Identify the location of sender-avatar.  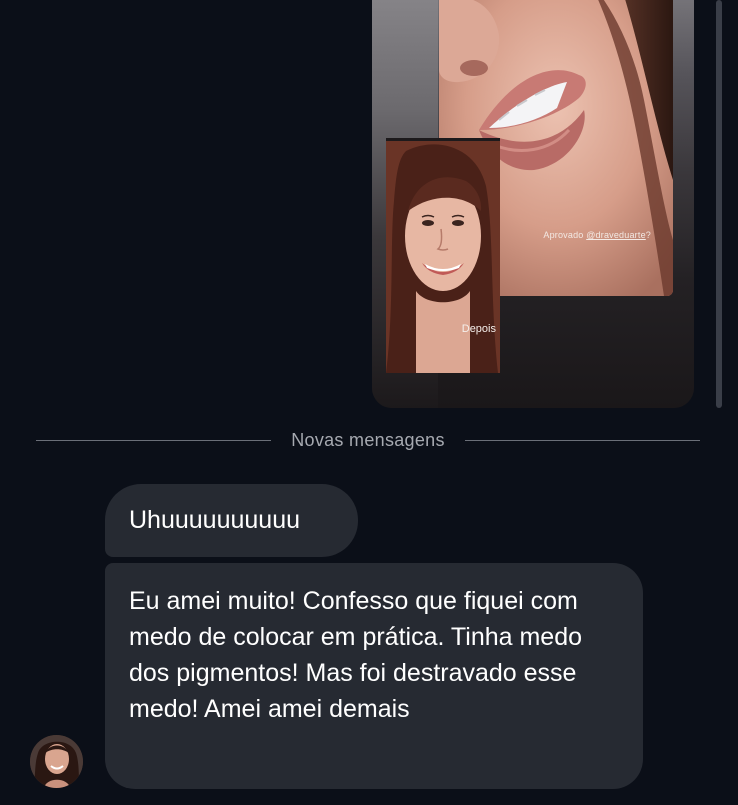
(56, 761).